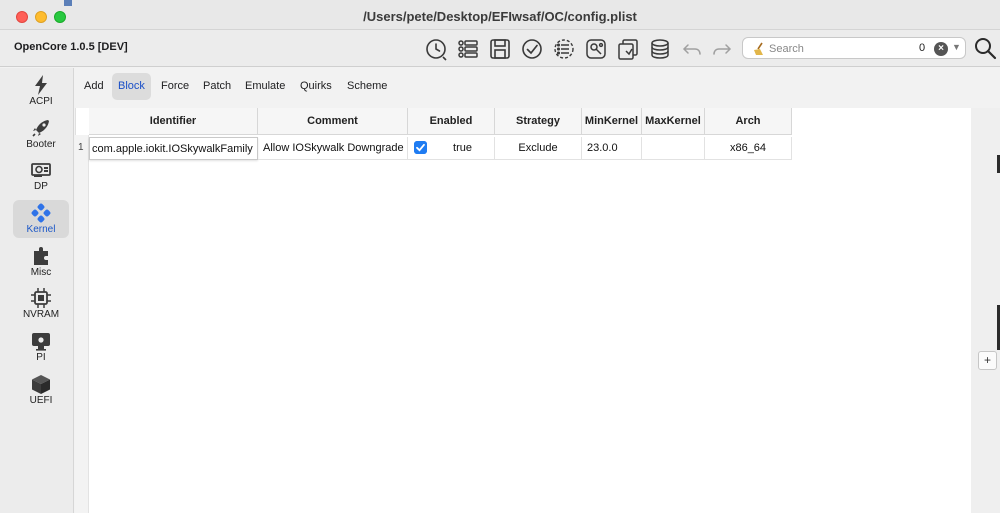 Image resolution: width=1000 pixels, height=513 pixels. I want to click on cell-strategy: Exclude, so click(538, 148).